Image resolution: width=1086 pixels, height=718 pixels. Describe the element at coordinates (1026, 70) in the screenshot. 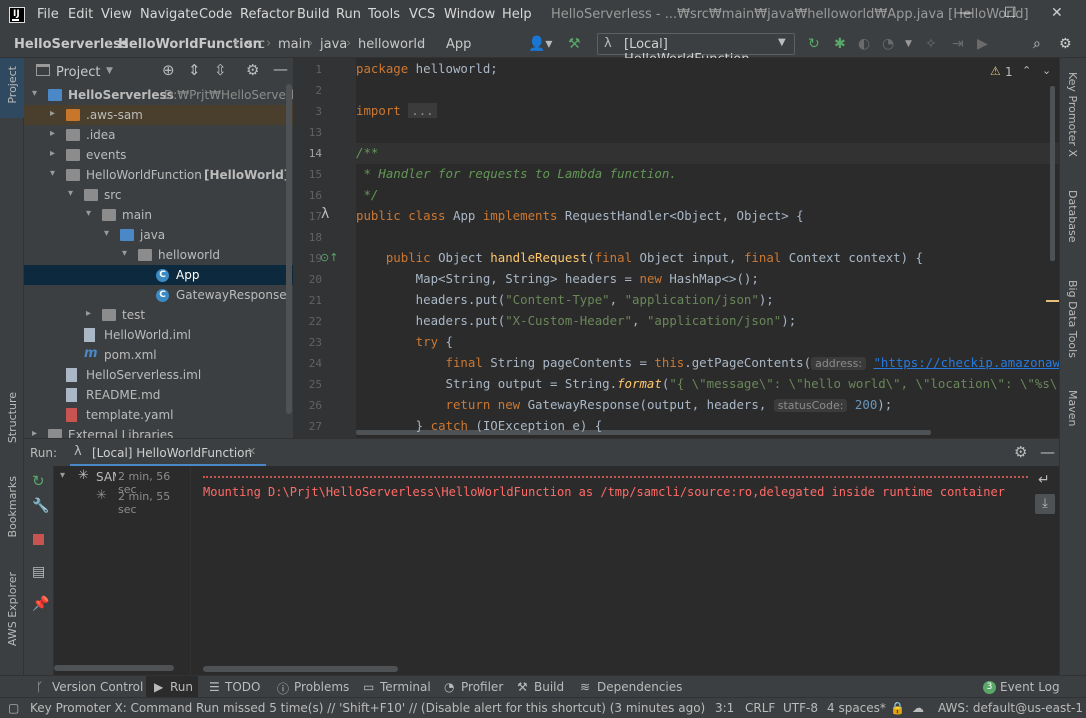

I see `chevron-up-icon: ⌃` at that location.